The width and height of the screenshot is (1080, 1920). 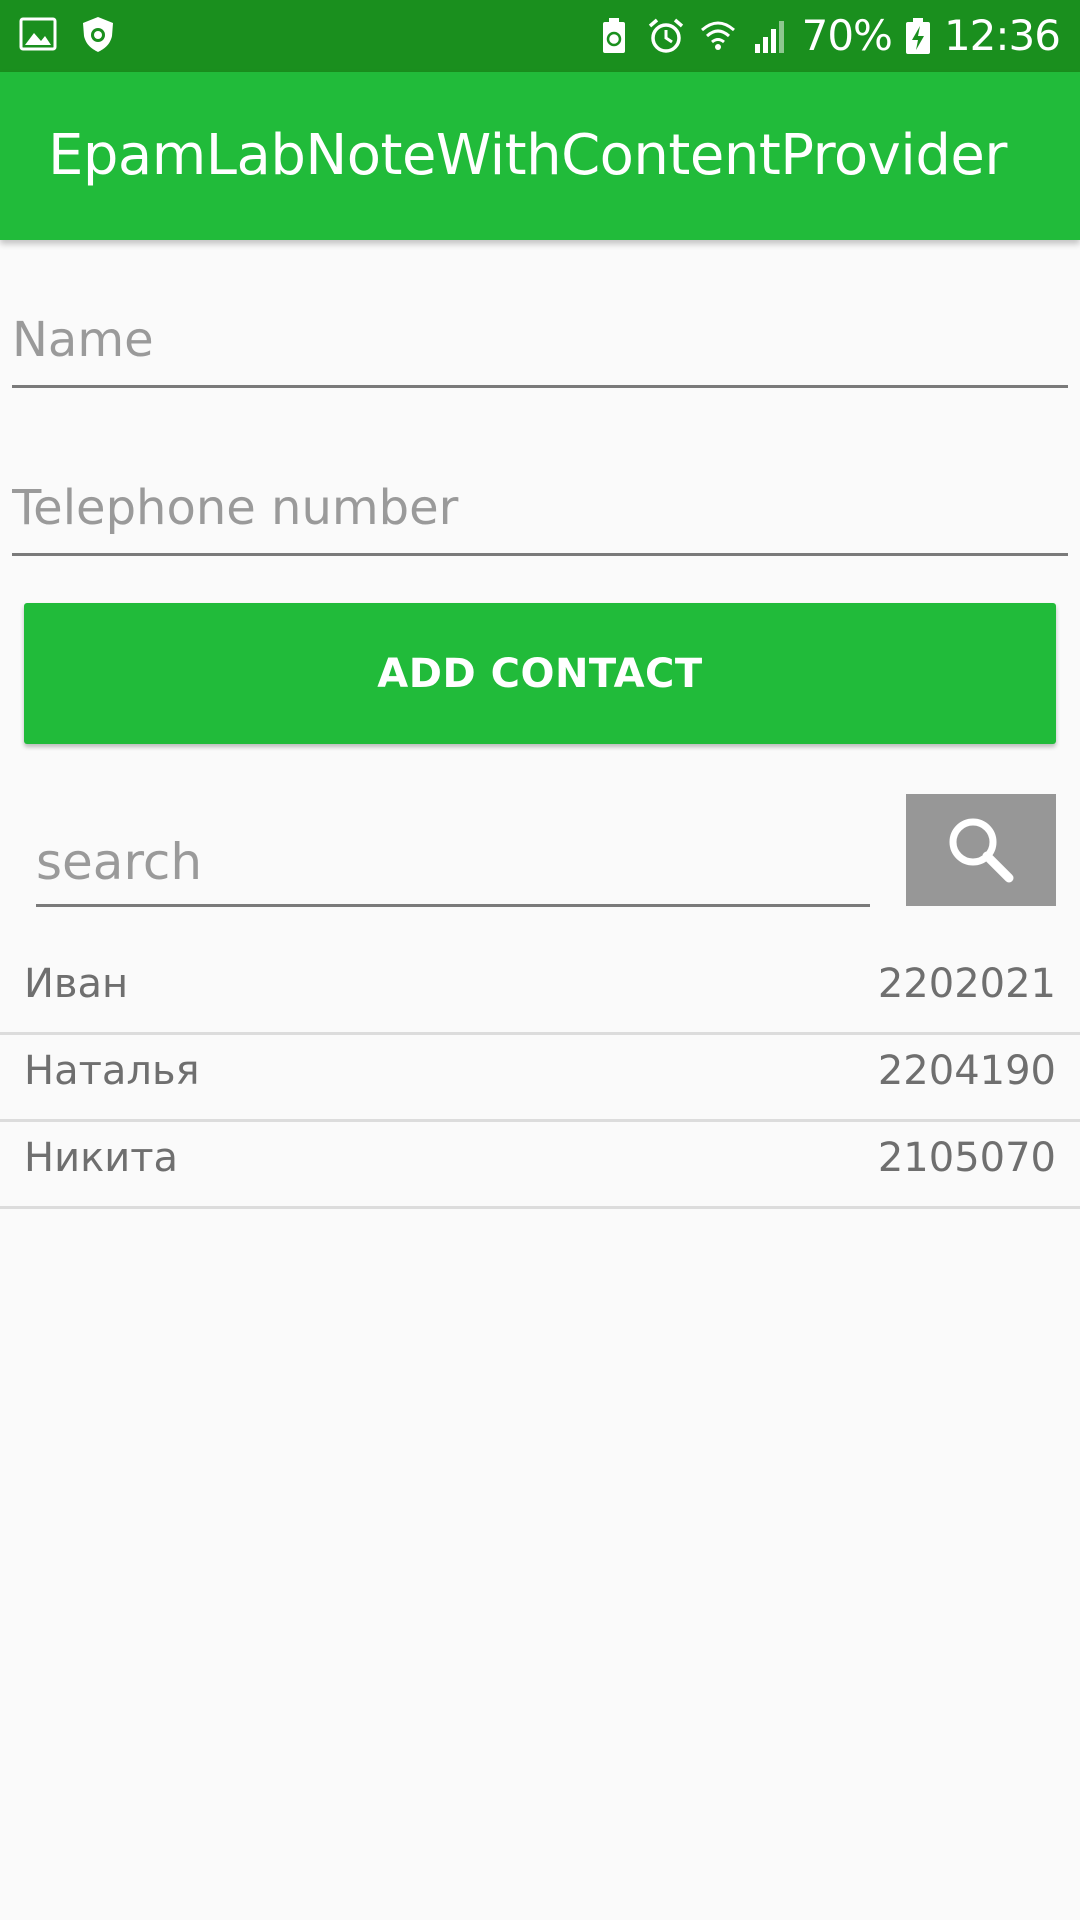 What do you see at coordinates (770, 36) in the screenshot?
I see `signal-icon` at bounding box center [770, 36].